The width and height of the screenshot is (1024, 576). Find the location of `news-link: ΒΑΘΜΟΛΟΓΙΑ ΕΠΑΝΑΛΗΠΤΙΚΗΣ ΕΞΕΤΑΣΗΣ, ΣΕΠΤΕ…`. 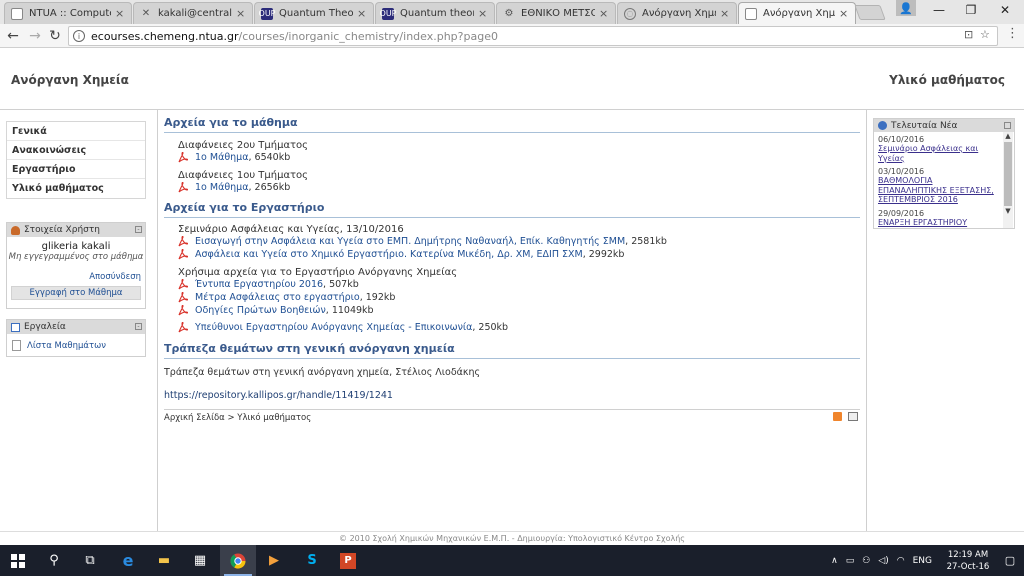

news-link: ΒΑΘΜΟΛΟΓΙΑ ΕΠΑΝΑΛΗΠΤΙΚΗΣ ΕΞΕΤΑΣΗΣ, ΣΕΠΤΕ… is located at coordinates (938, 190).